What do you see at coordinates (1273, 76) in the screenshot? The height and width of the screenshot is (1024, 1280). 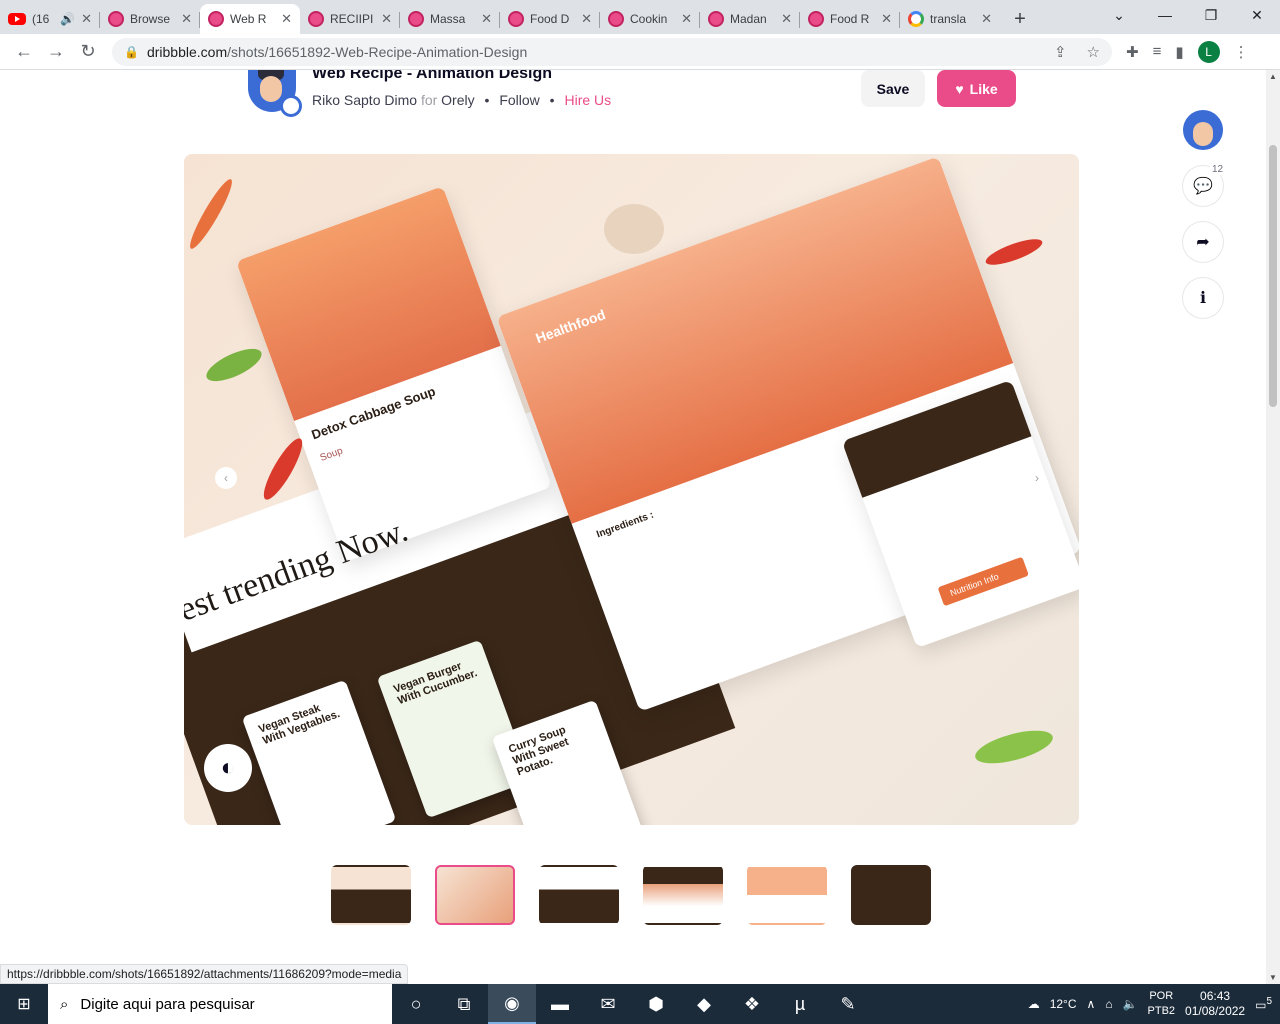 I see `scroll-up-icon: ▲` at bounding box center [1273, 76].